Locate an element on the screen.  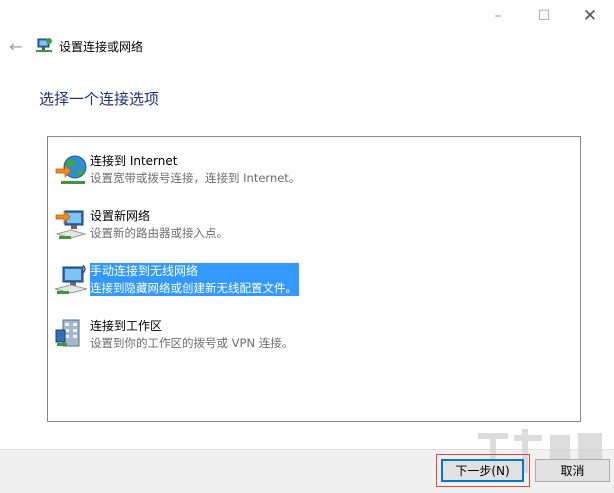
option-setup-network: 设置新网络 设置新的路由器或接入点。 is located at coordinates (183, 225).